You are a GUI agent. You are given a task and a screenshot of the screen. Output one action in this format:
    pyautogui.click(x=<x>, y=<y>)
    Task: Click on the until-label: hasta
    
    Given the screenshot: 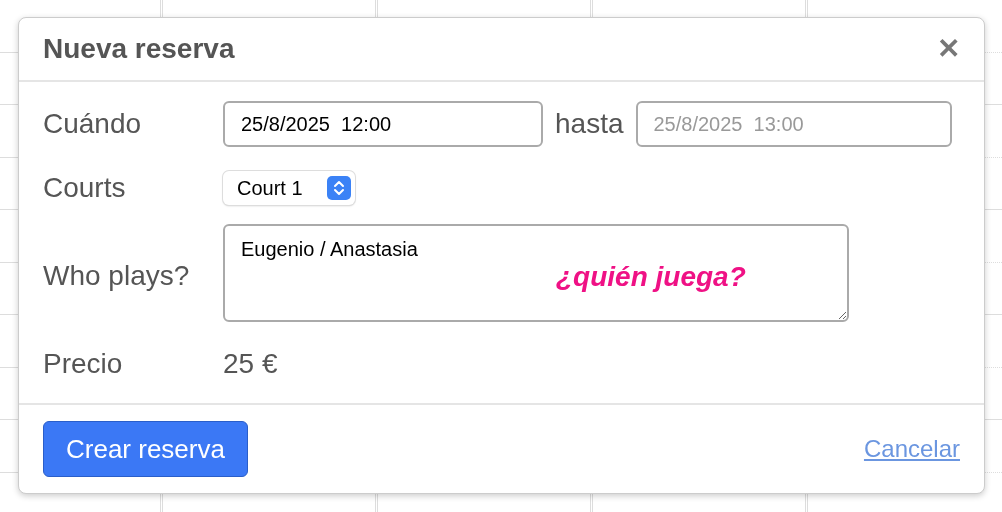 What is the action you would take?
    pyautogui.click(x=589, y=124)
    